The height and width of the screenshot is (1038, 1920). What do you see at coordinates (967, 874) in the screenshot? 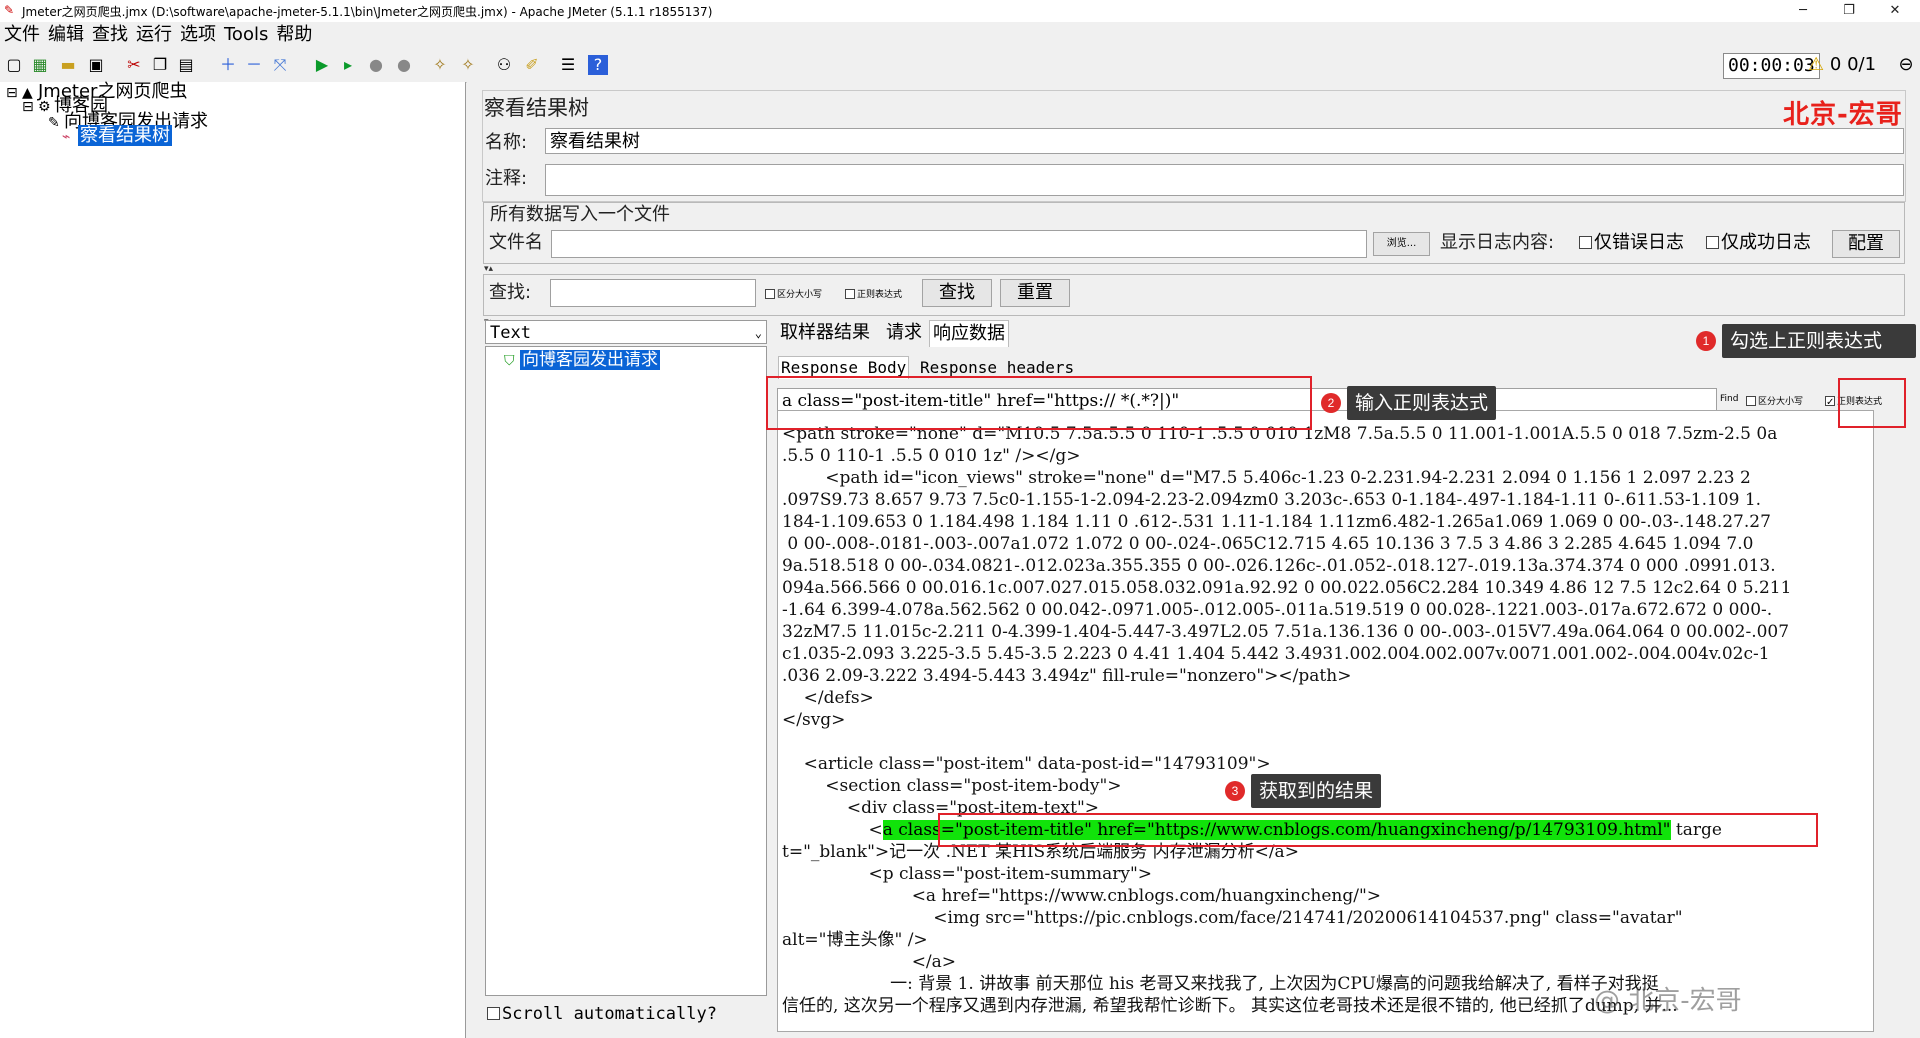
I see `code-line: <p class="post-item-summary">` at bounding box center [967, 874].